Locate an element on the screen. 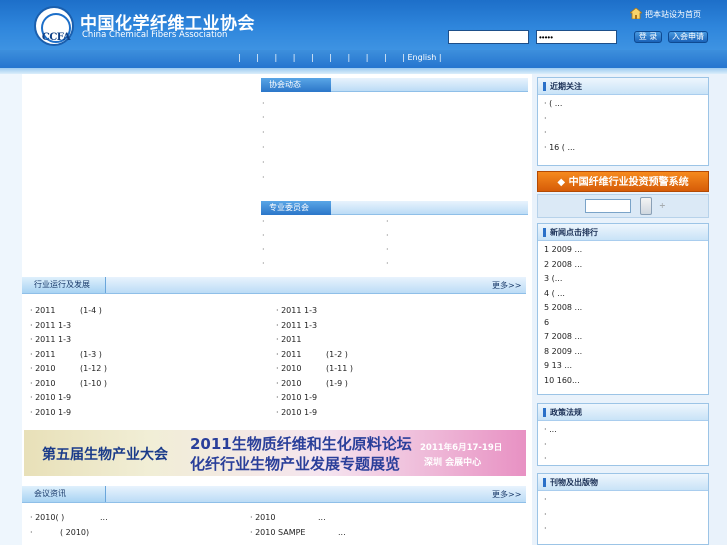 Image resolution: width=727 pixels, height=545 pixels. list-item: · 2010 (1-11 ) is located at coordinates (398, 369).